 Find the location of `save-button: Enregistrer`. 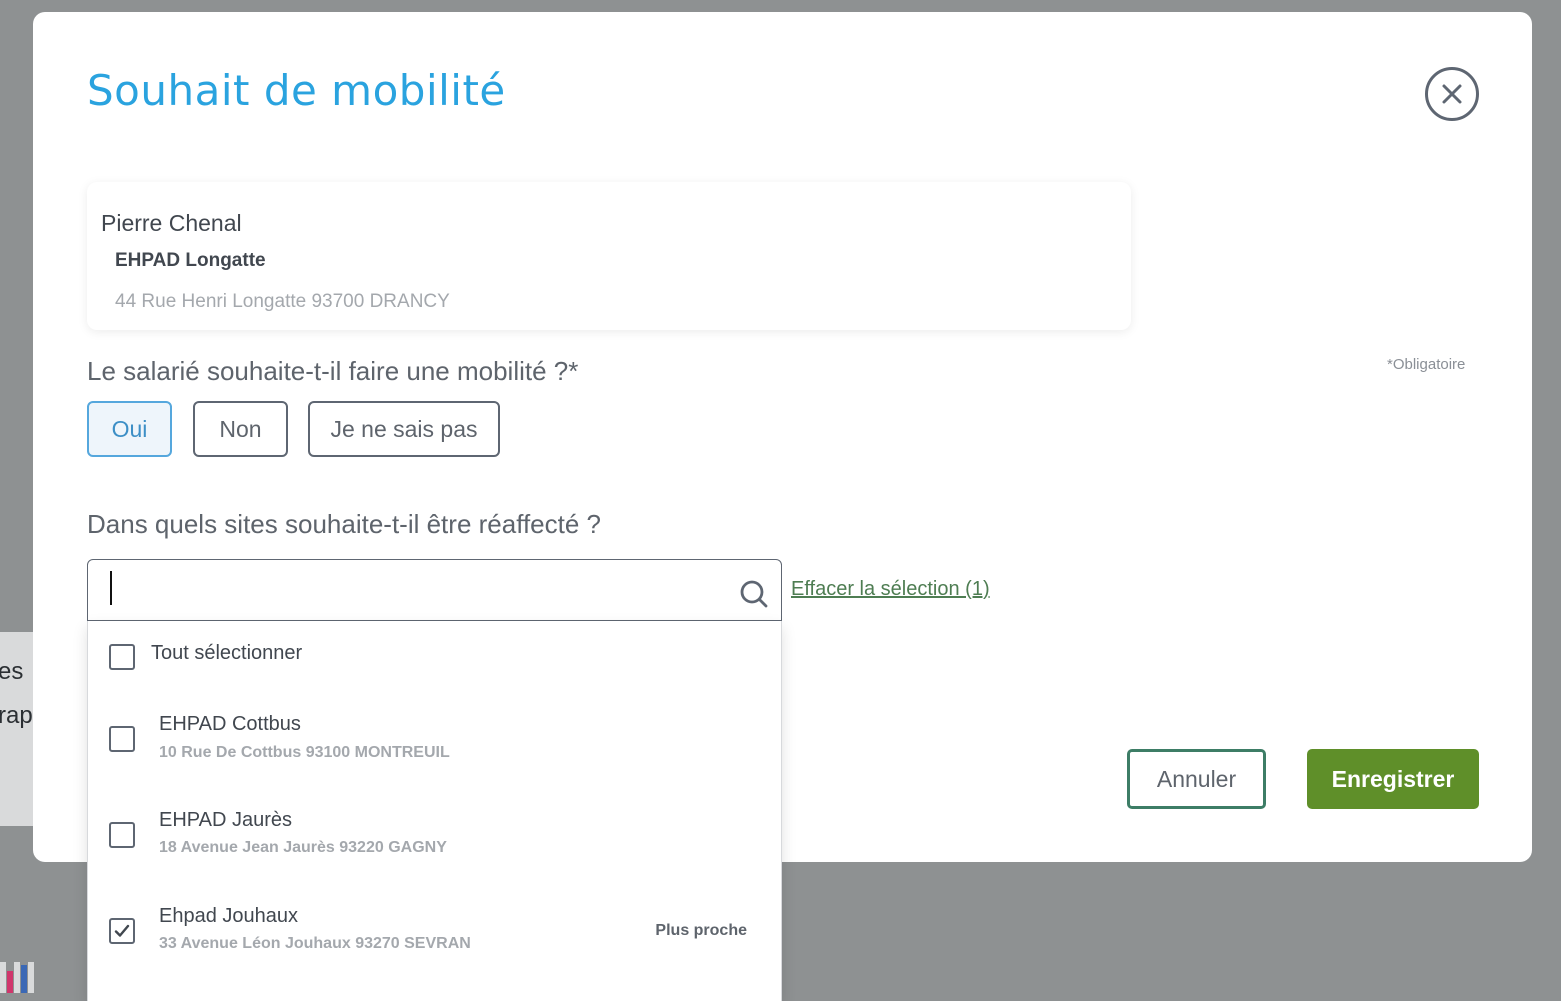

save-button: Enregistrer is located at coordinates (1393, 779).